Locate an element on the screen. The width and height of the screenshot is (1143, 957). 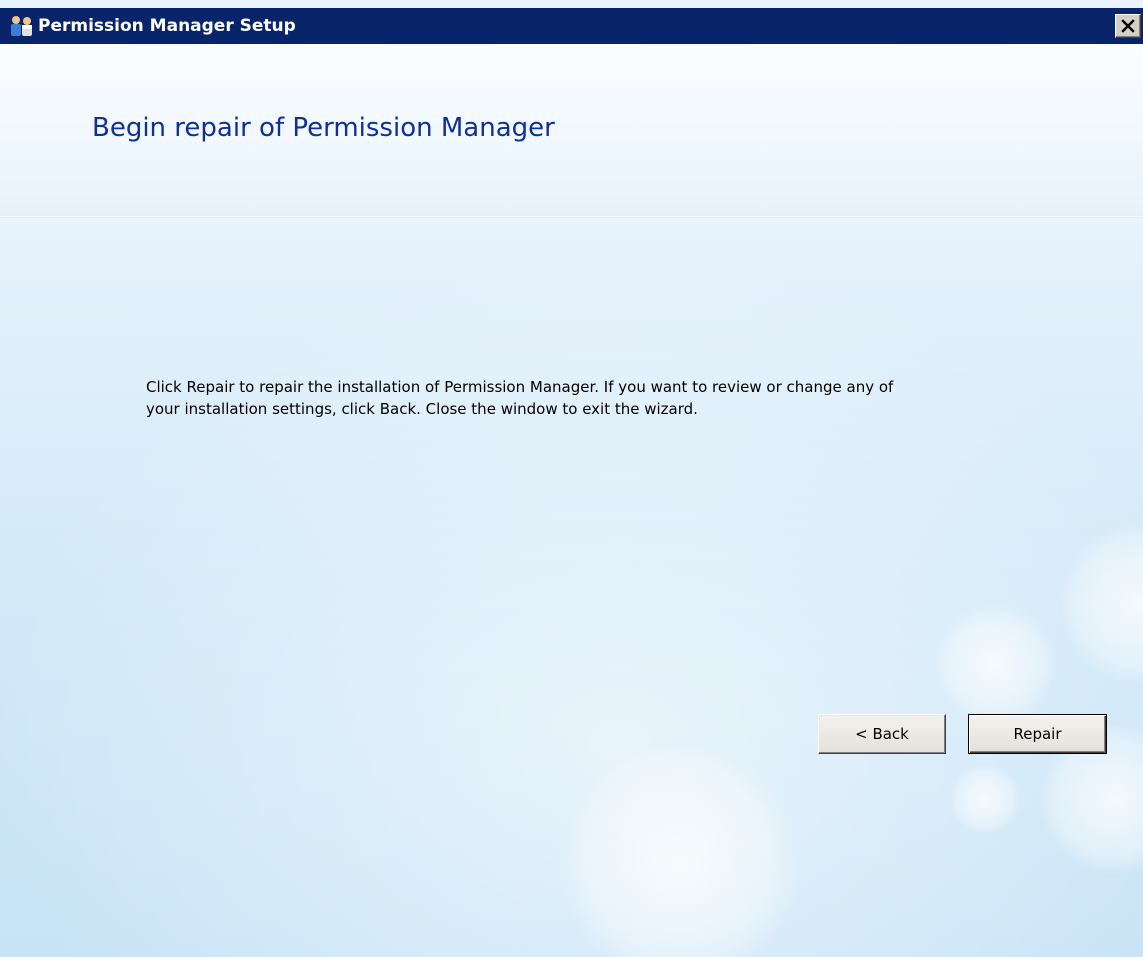
title-bar: Permission Manager Setup is located at coordinates (571, 26).